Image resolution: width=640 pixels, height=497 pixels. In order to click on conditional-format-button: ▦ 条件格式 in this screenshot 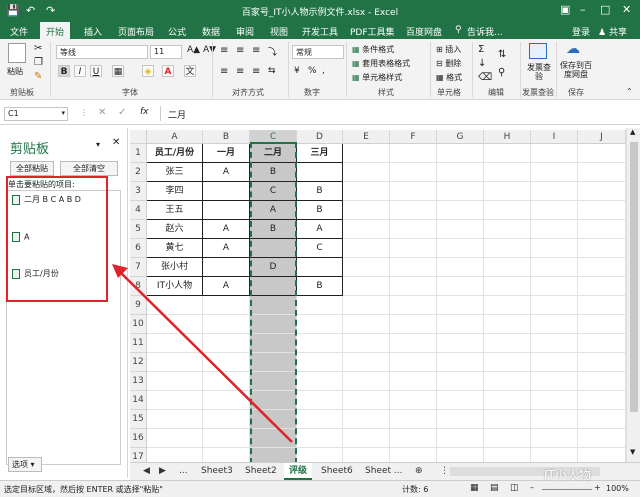, I will do `click(373, 49)`.